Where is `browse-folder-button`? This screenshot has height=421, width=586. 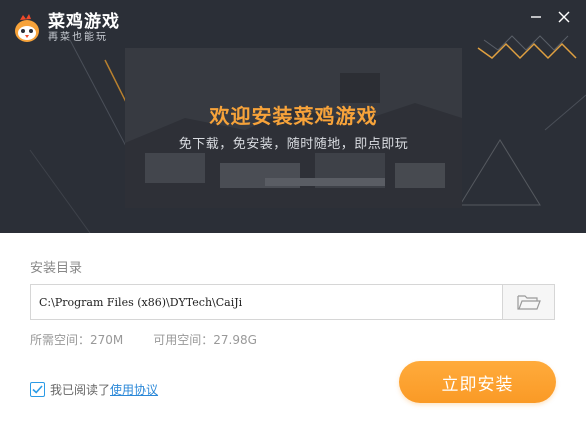
browse-folder-button is located at coordinates (528, 302).